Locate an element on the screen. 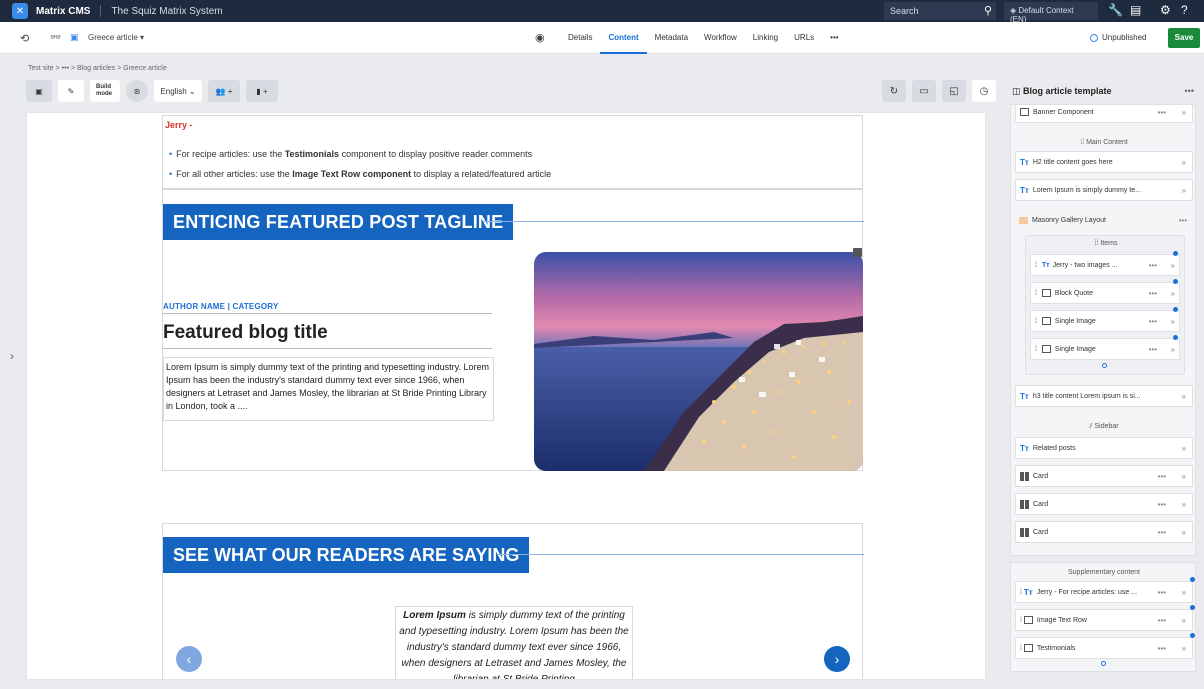  featured-title: Featured blog title is located at coordinates (245, 333).